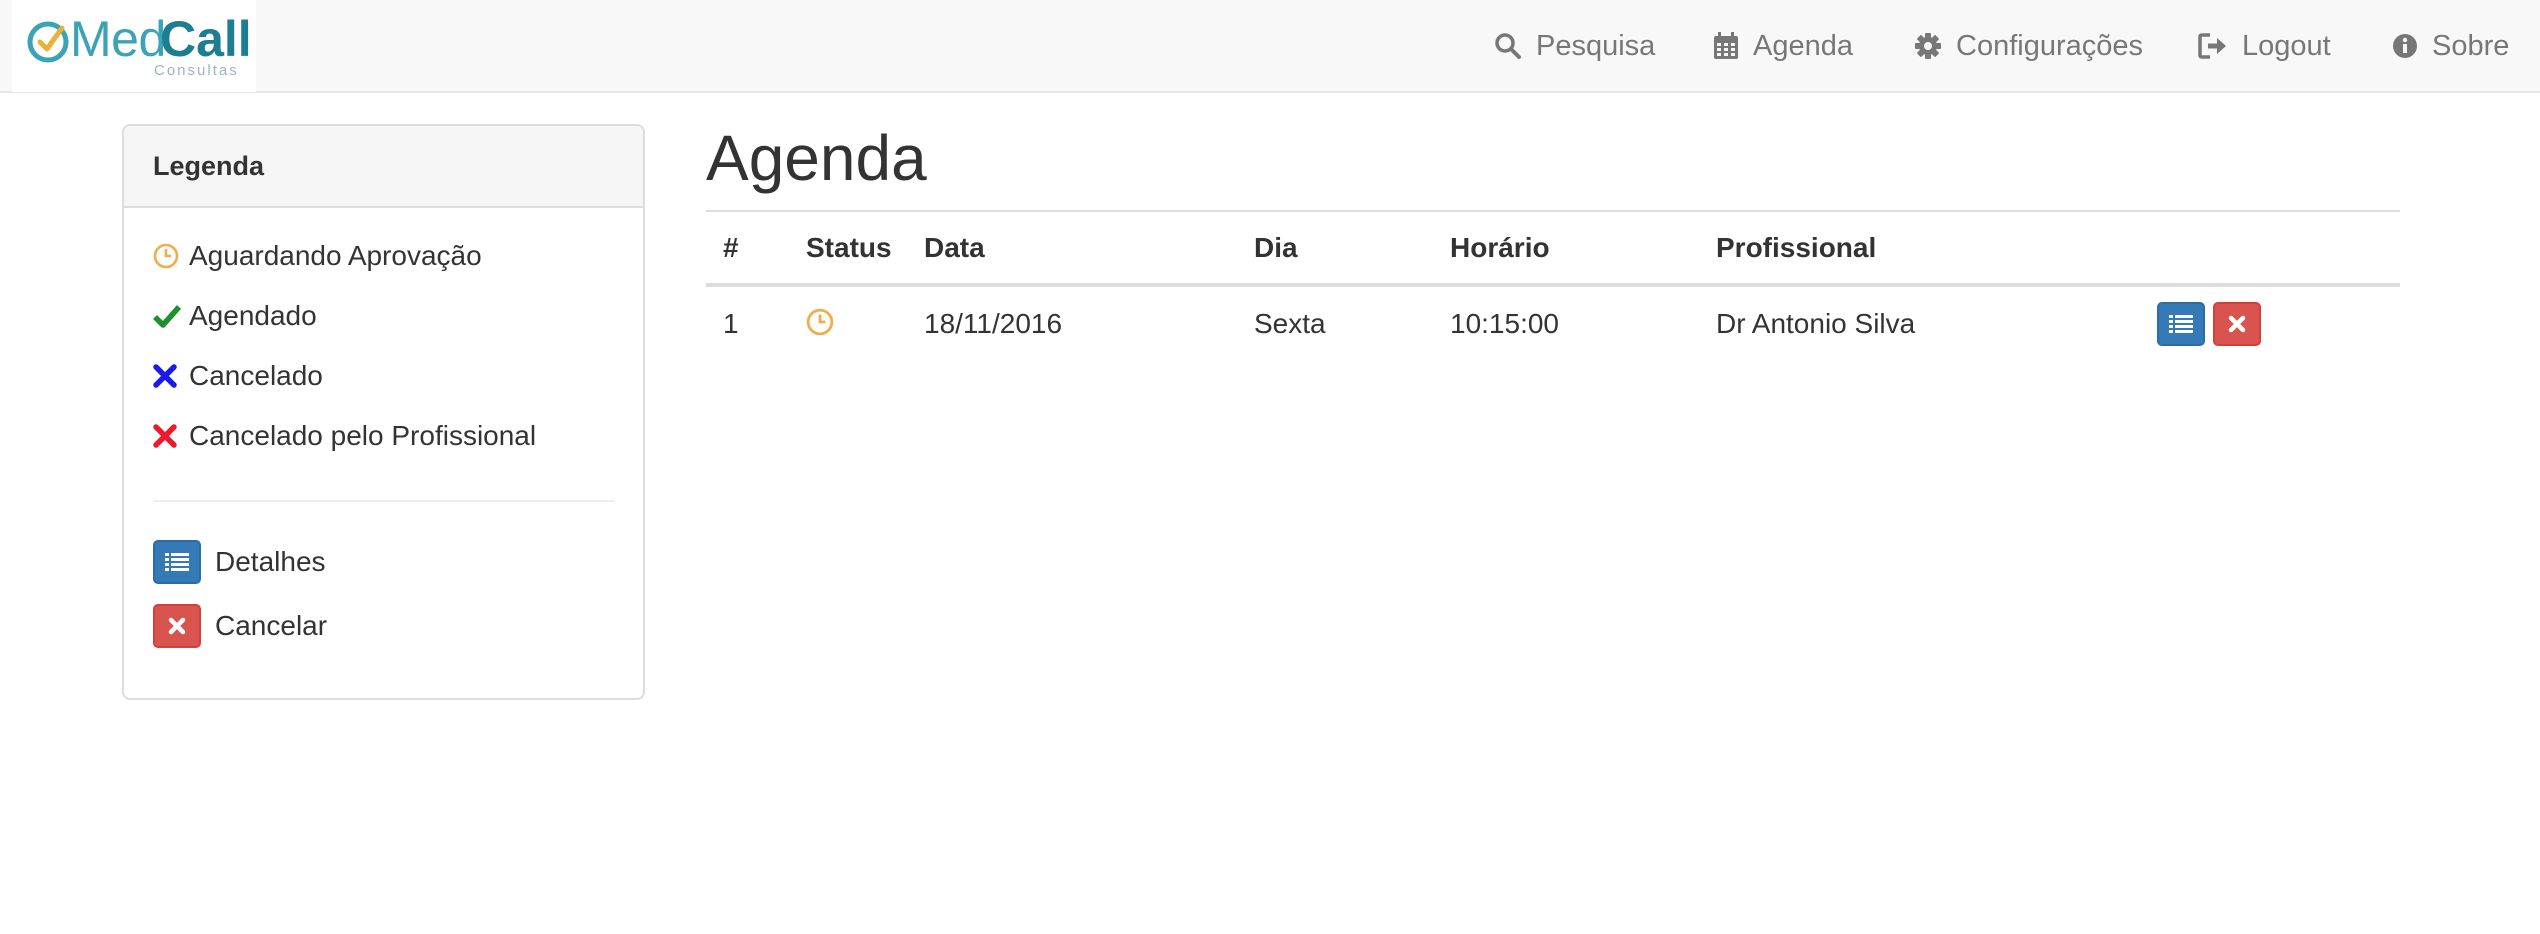  Describe the element at coordinates (383, 167) in the screenshot. I see `legend-title: Legenda` at that location.